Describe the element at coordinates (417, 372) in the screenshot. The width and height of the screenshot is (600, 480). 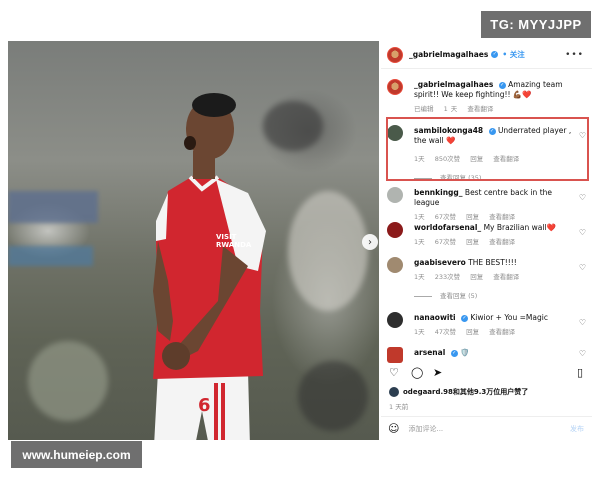
I see `comment-bubble-icon: ◯` at that location.